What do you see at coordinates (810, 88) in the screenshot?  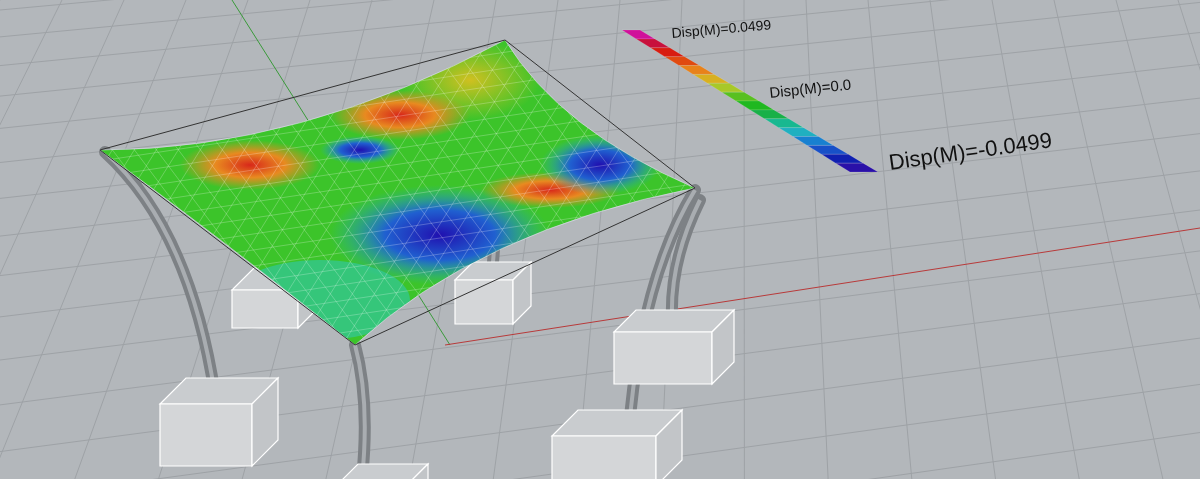 I see `legend-label: Disp(M)=0.0` at bounding box center [810, 88].